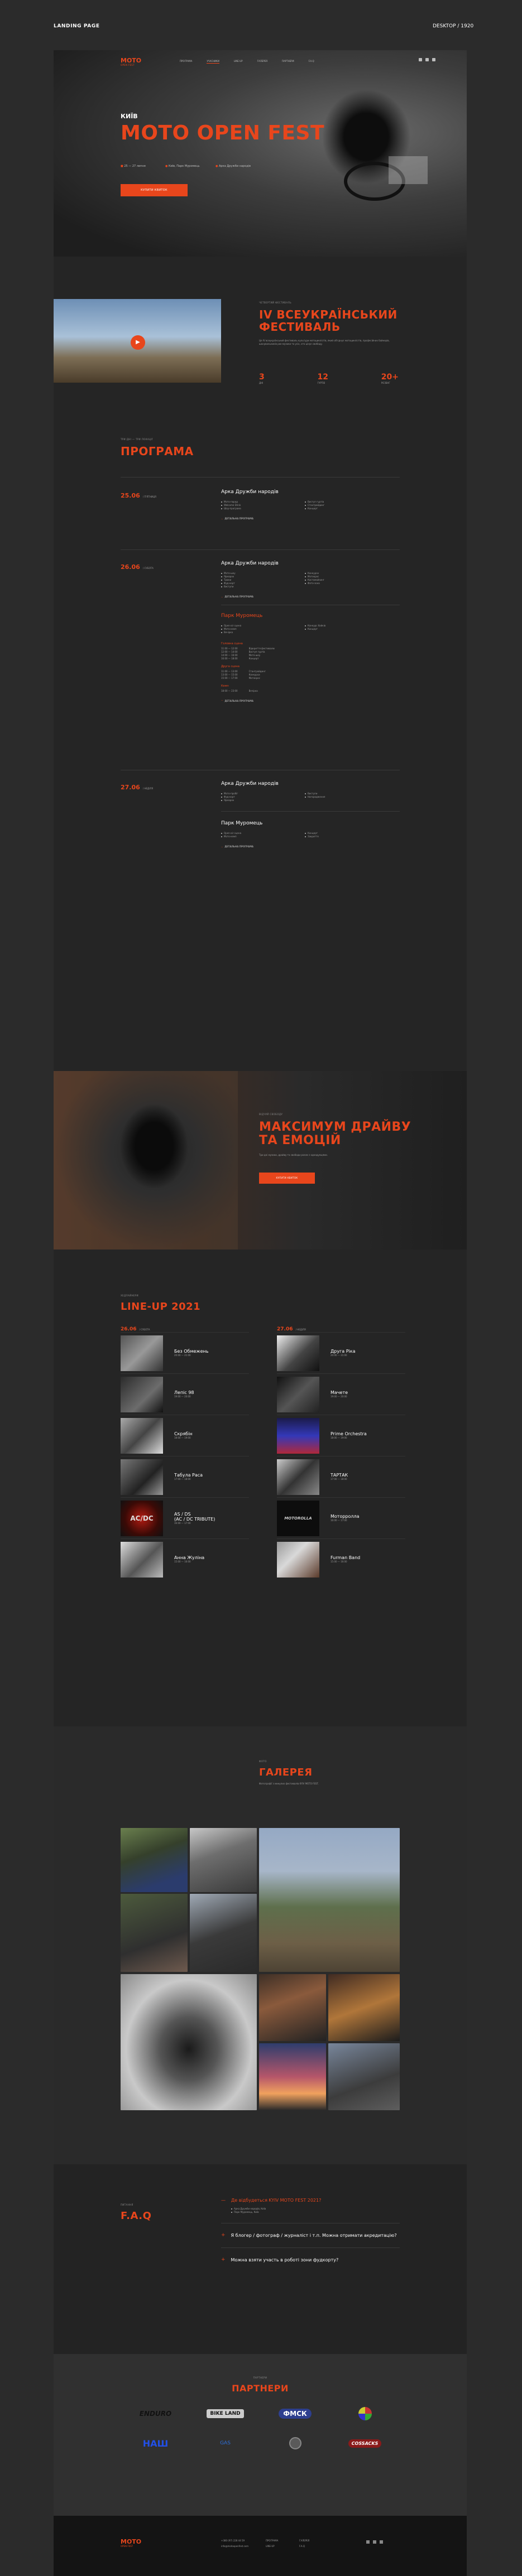  What do you see at coordinates (226, 2413) in the screenshot?
I see `partner-logo-bikeland: BIKE LAND` at bounding box center [226, 2413].